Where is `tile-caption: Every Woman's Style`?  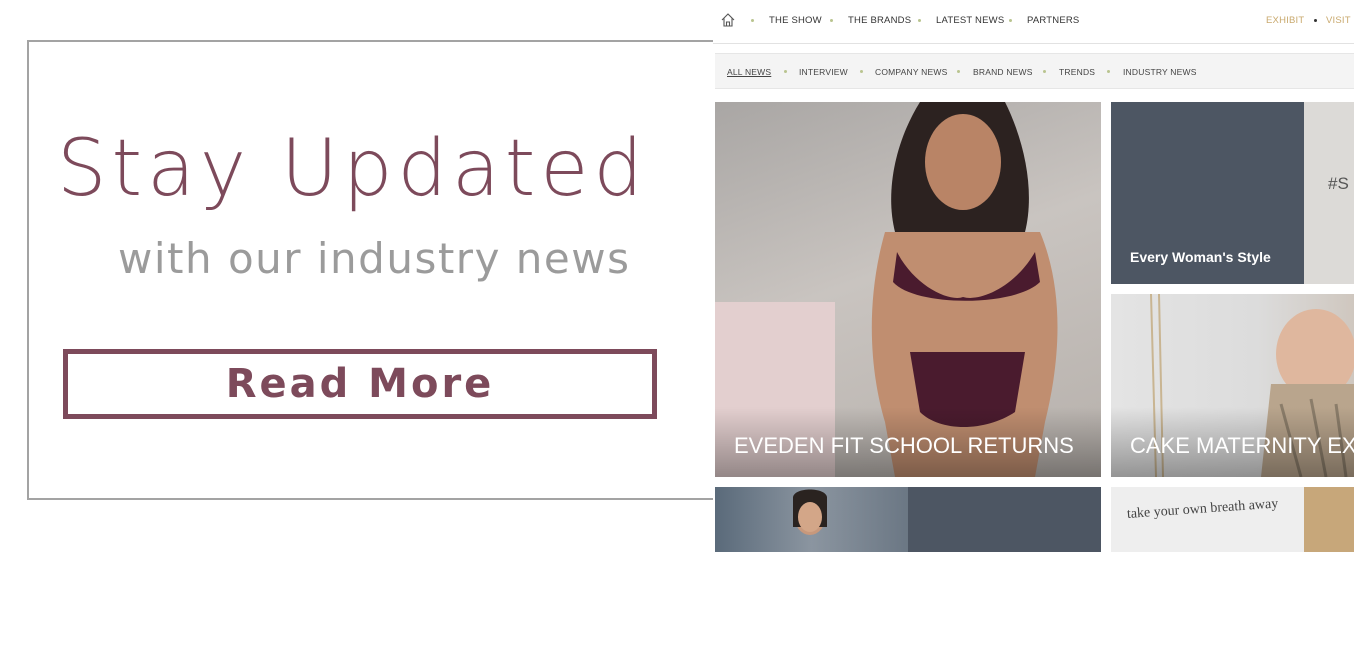 tile-caption: Every Woman's Style is located at coordinates (1200, 257).